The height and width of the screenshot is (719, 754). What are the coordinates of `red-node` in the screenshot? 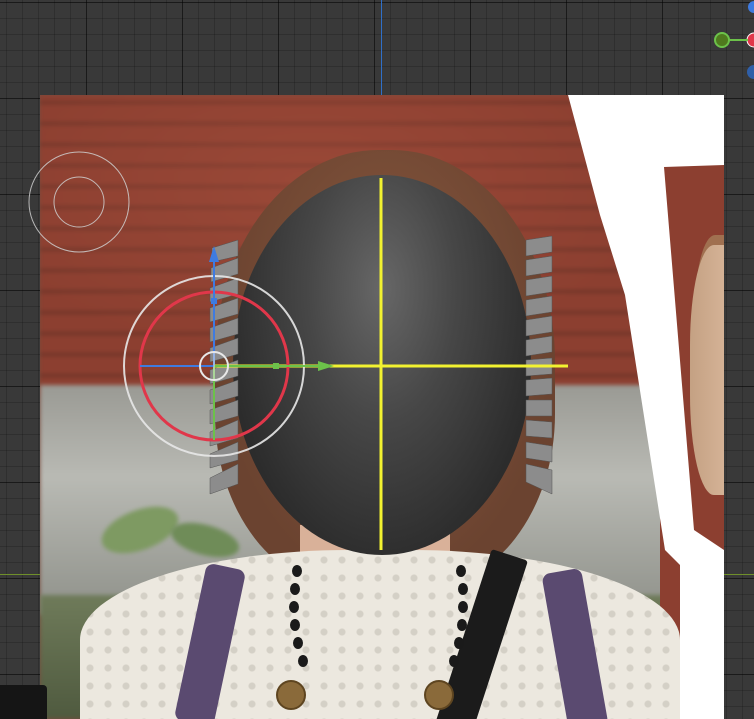 It's located at (750, 40).